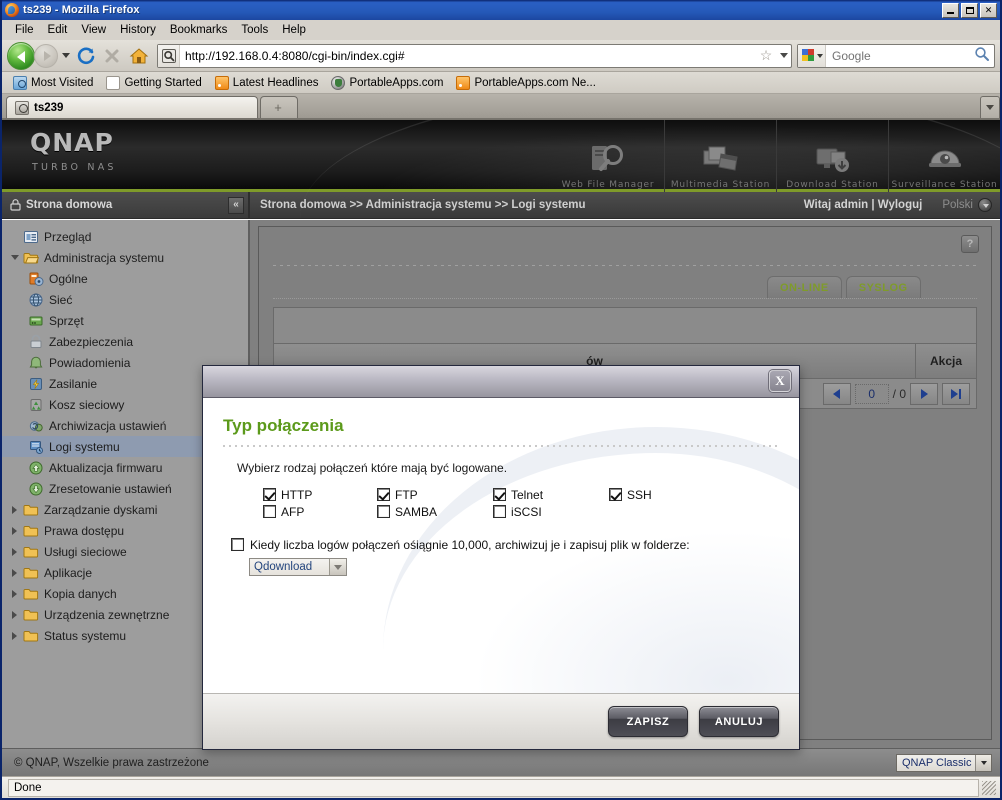 This screenshot has height=800, width=1002. What do you see at coordinates (320, 511) in the screenshot?
I see `checkbox-afp: AFP` at bounding box center [320, 511].